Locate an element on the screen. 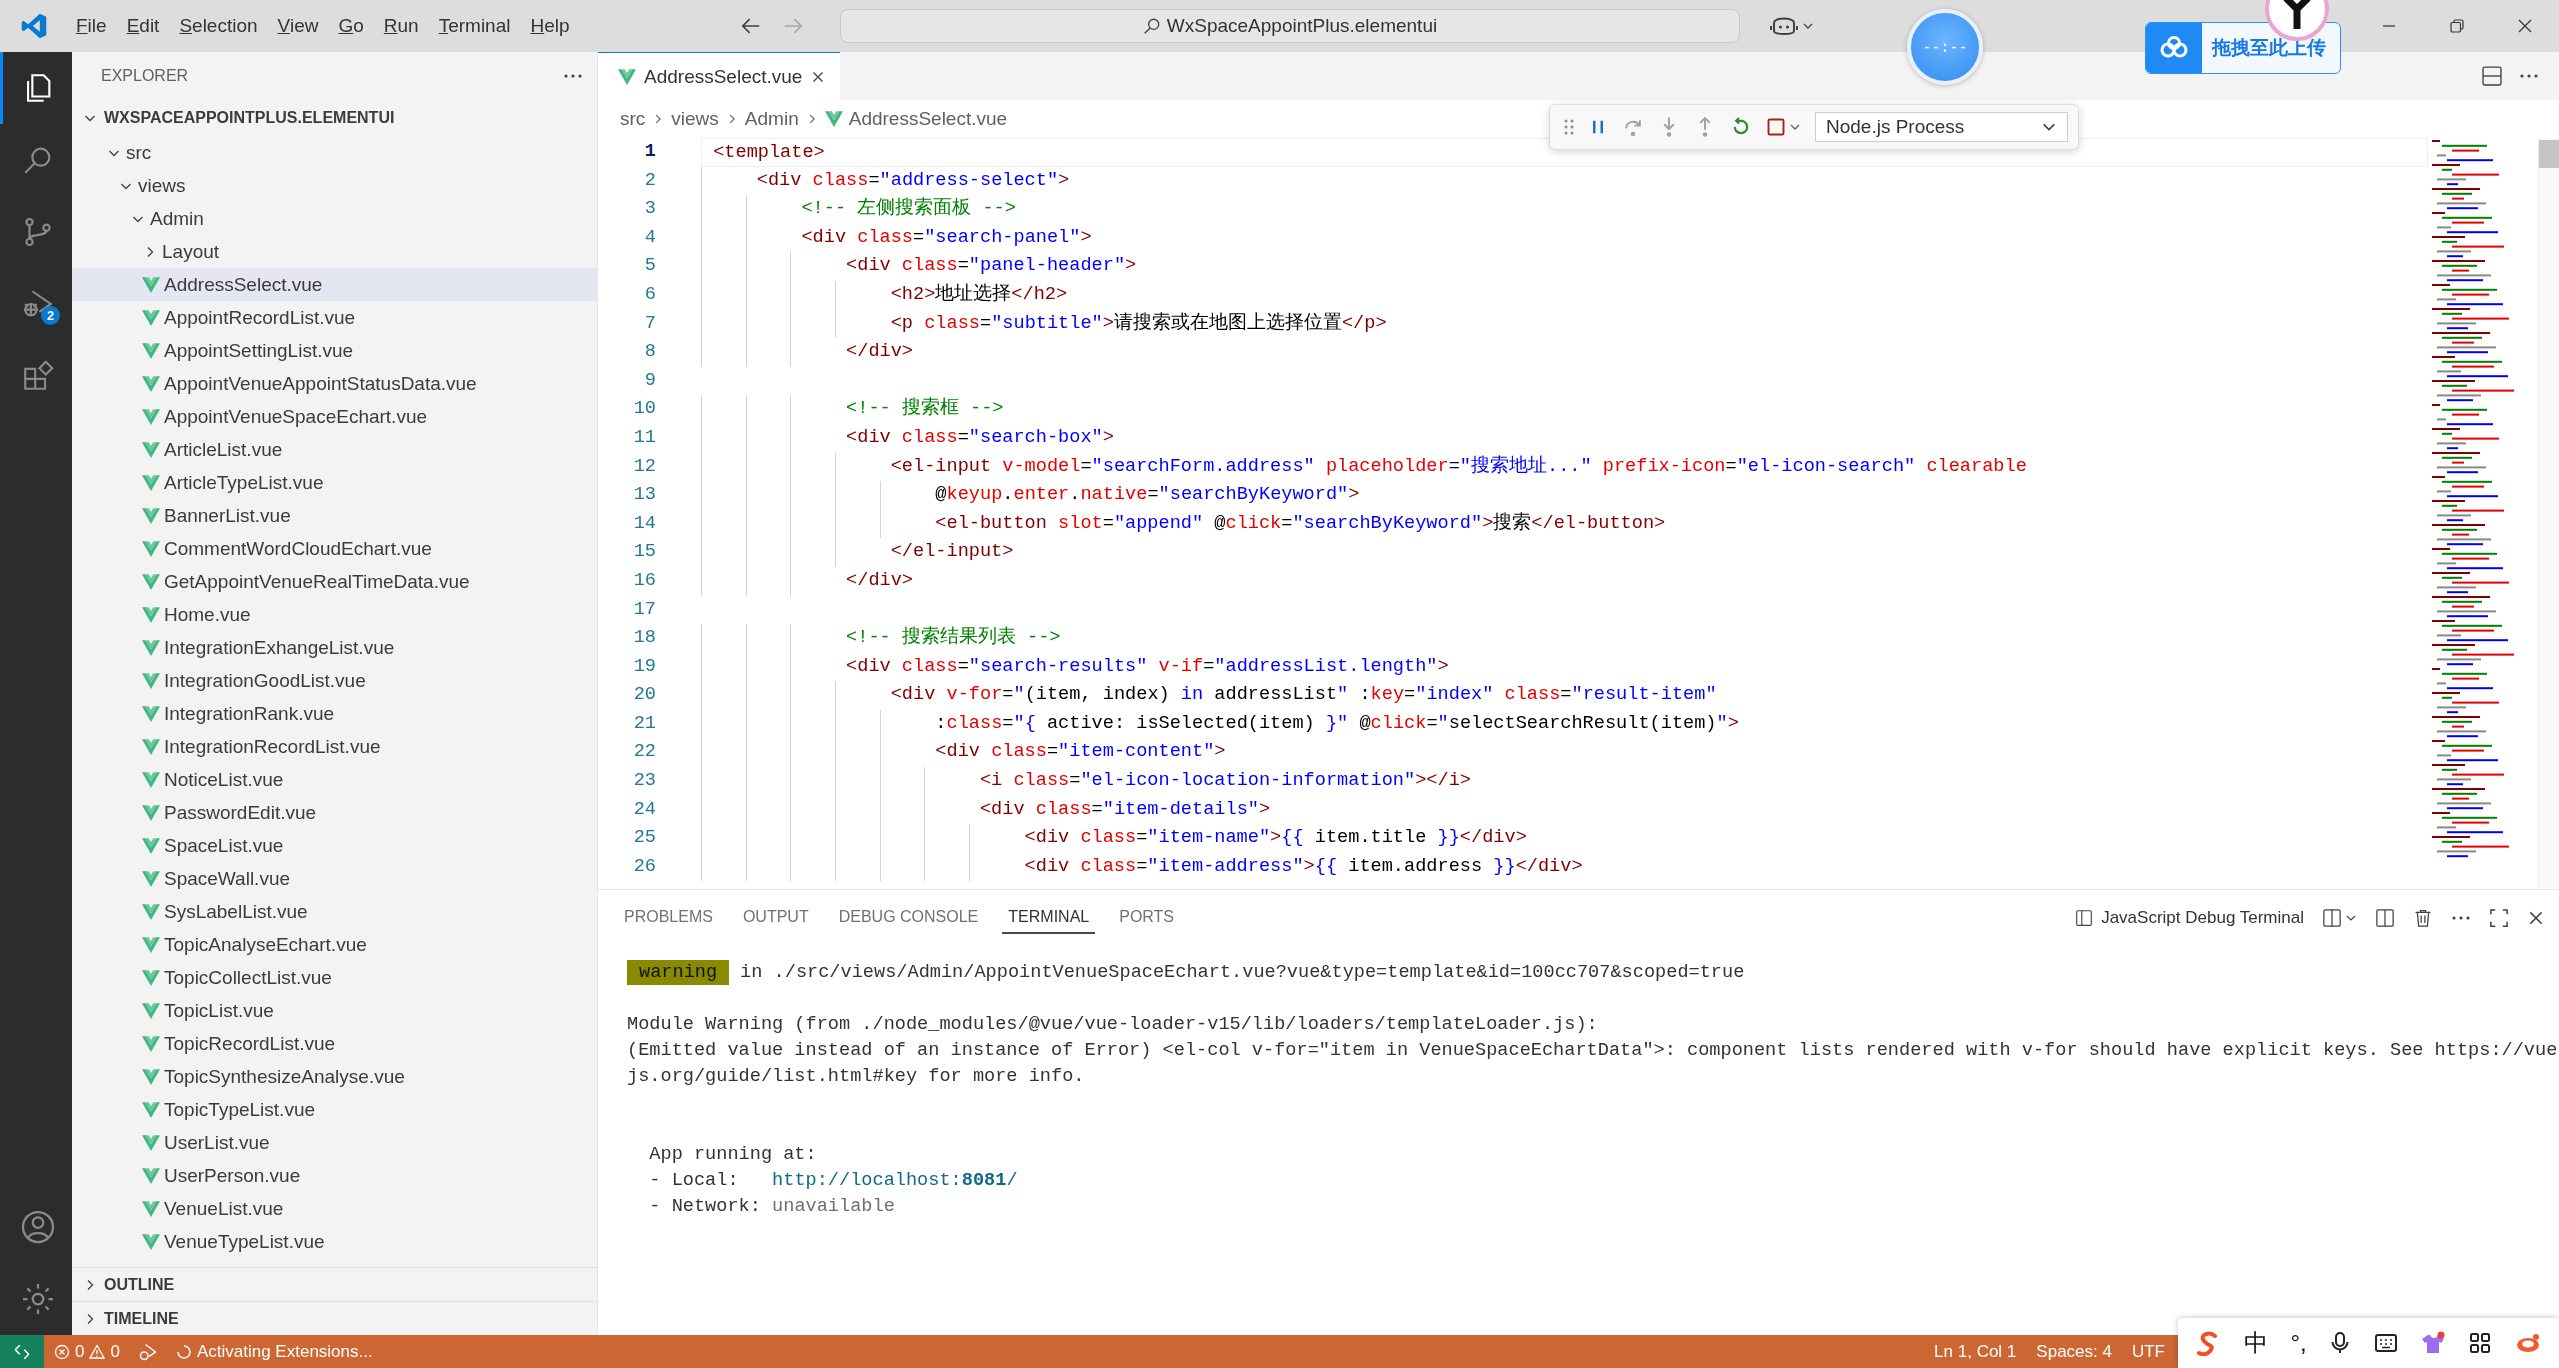  status-item: Ln 1, Col 1 is located at coordinates (1975, 1351).